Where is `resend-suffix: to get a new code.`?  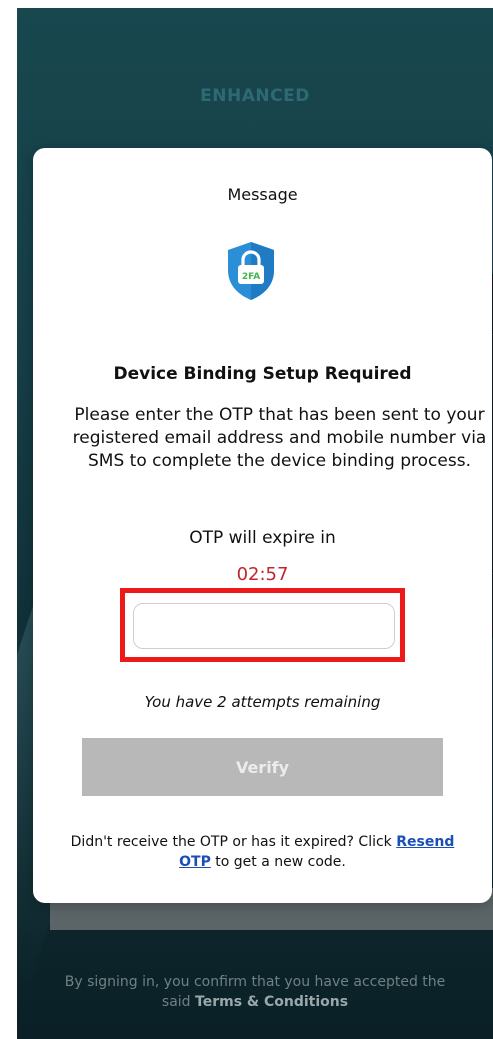
resend-suffix: to get a new code. is located at coordinates (278, 862).